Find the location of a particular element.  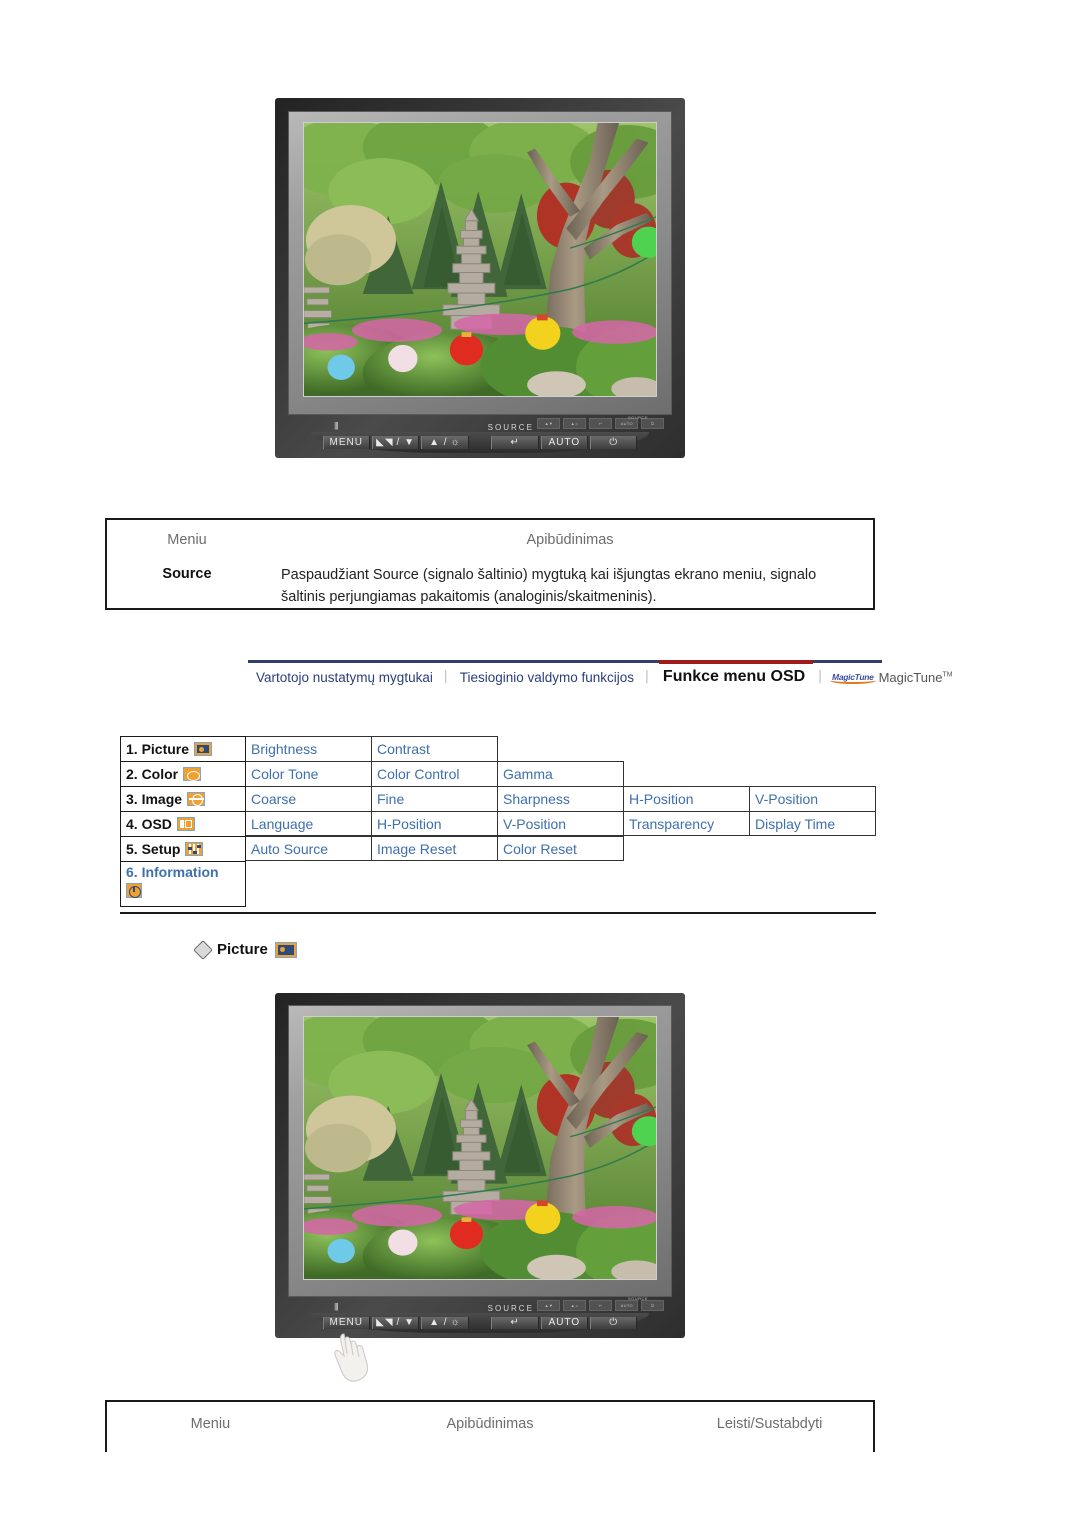

strip-gap is located at coordinates (480, 1323).